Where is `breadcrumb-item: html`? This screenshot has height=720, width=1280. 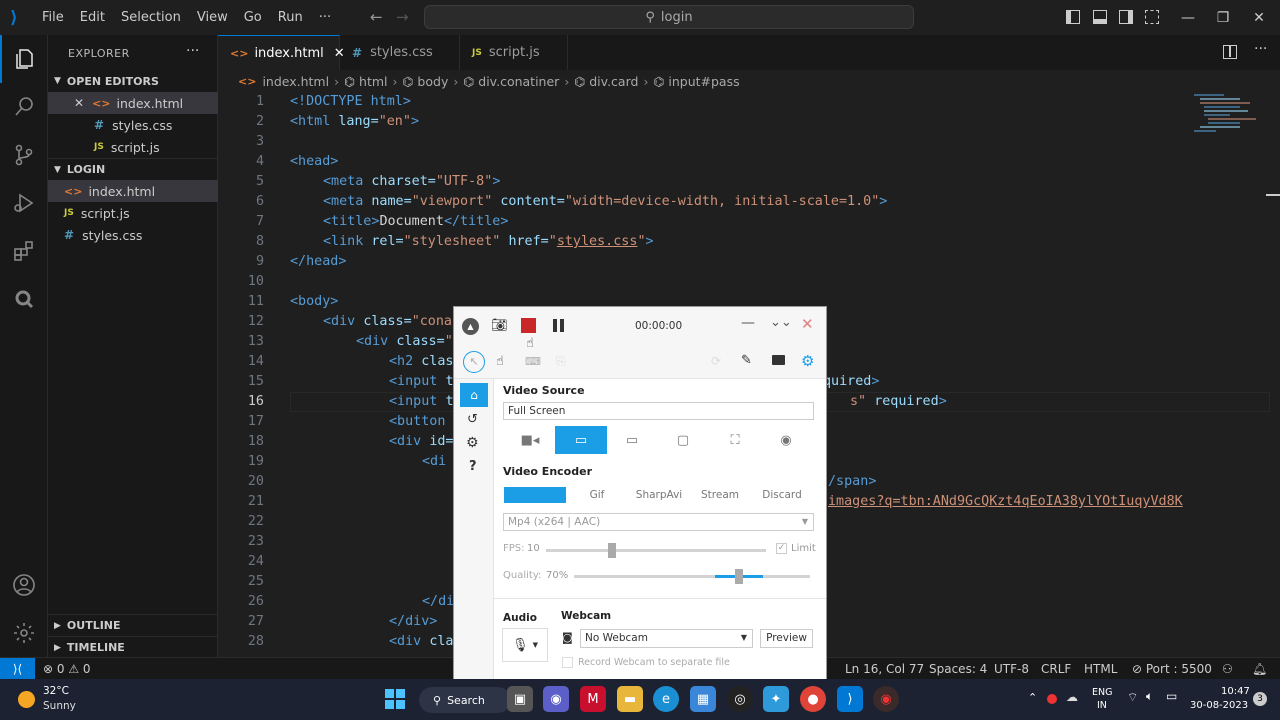
breadcrumb-item: html is located at coordinates (373, 81).